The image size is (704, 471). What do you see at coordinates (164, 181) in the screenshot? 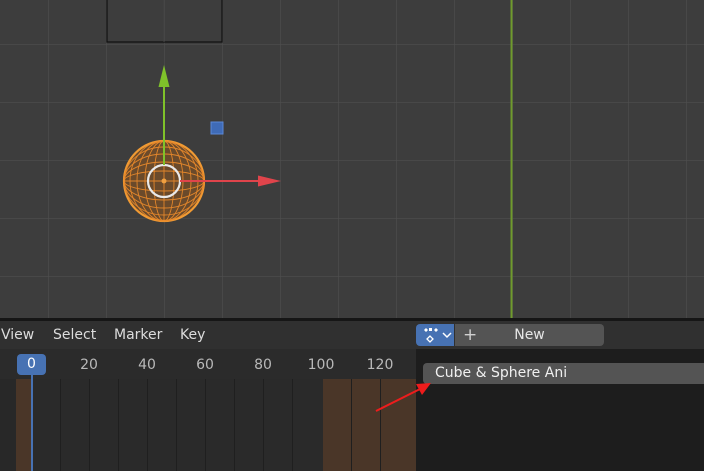
I see `object-origin` at bounding box center [164, 181].